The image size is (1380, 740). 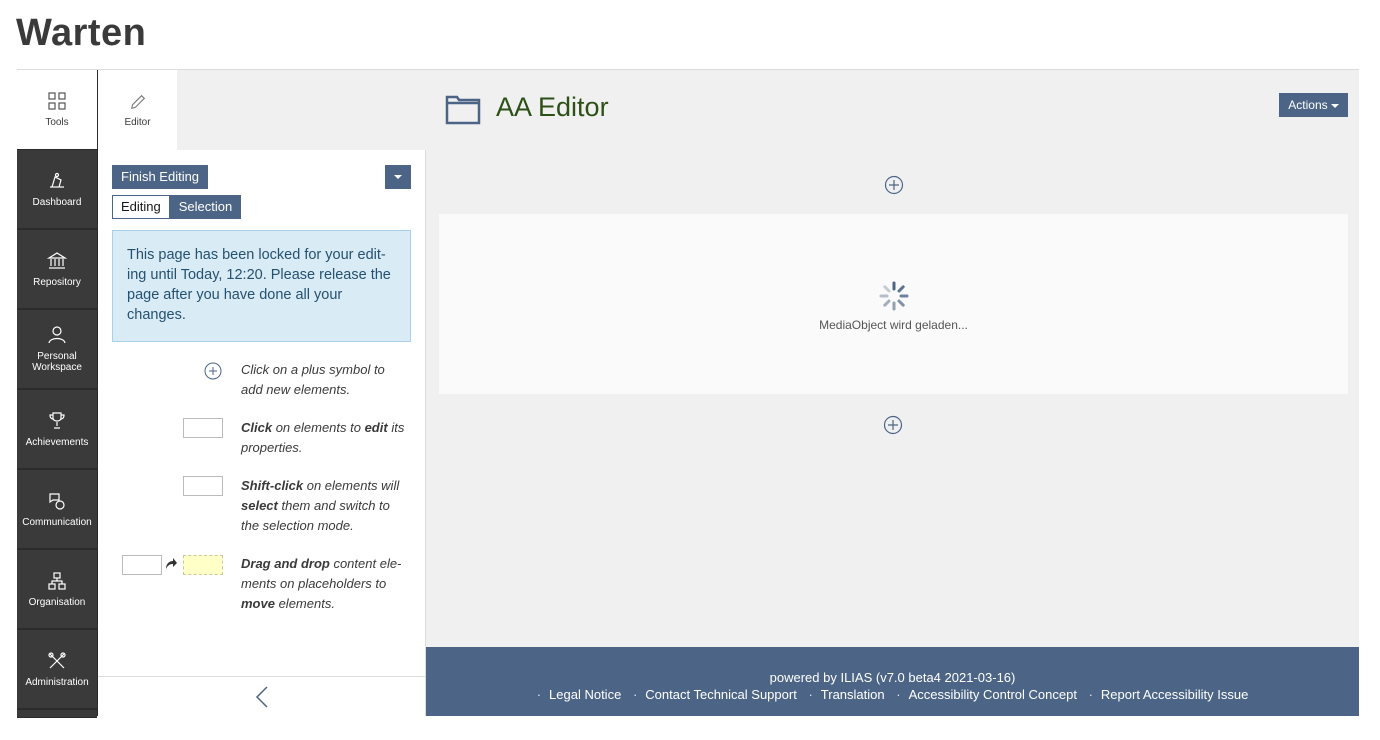 I want to click on pencil-icon, so click(x=137, y=101).